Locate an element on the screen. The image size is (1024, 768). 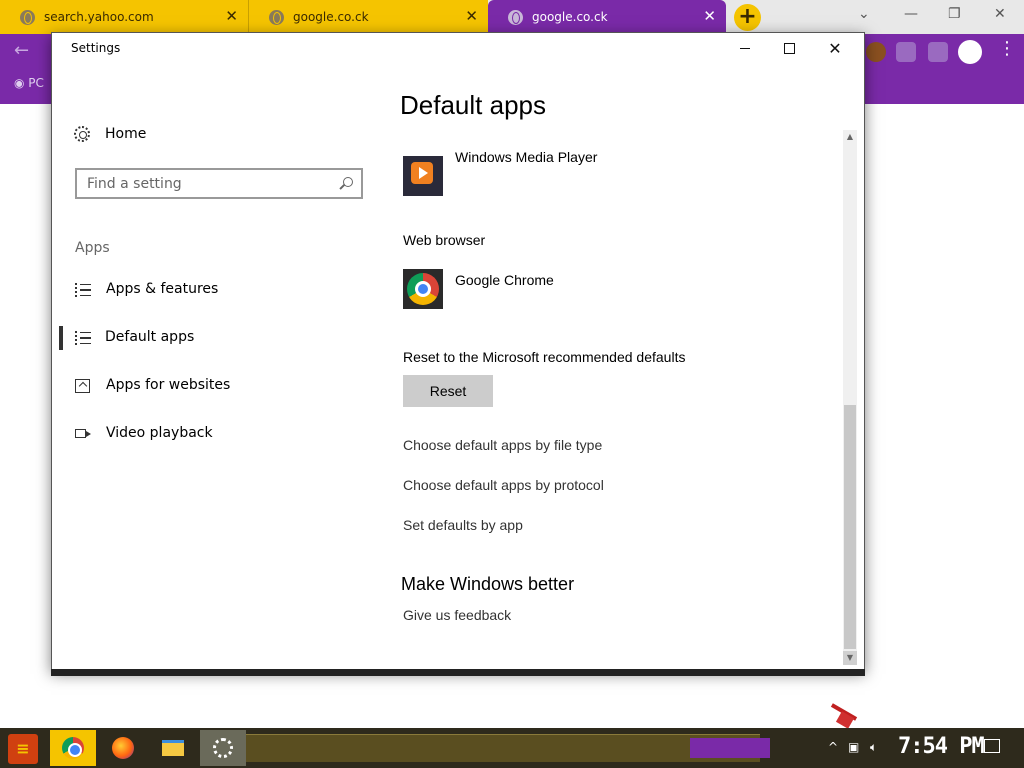
search-icon is located at coordinates (348, 182).